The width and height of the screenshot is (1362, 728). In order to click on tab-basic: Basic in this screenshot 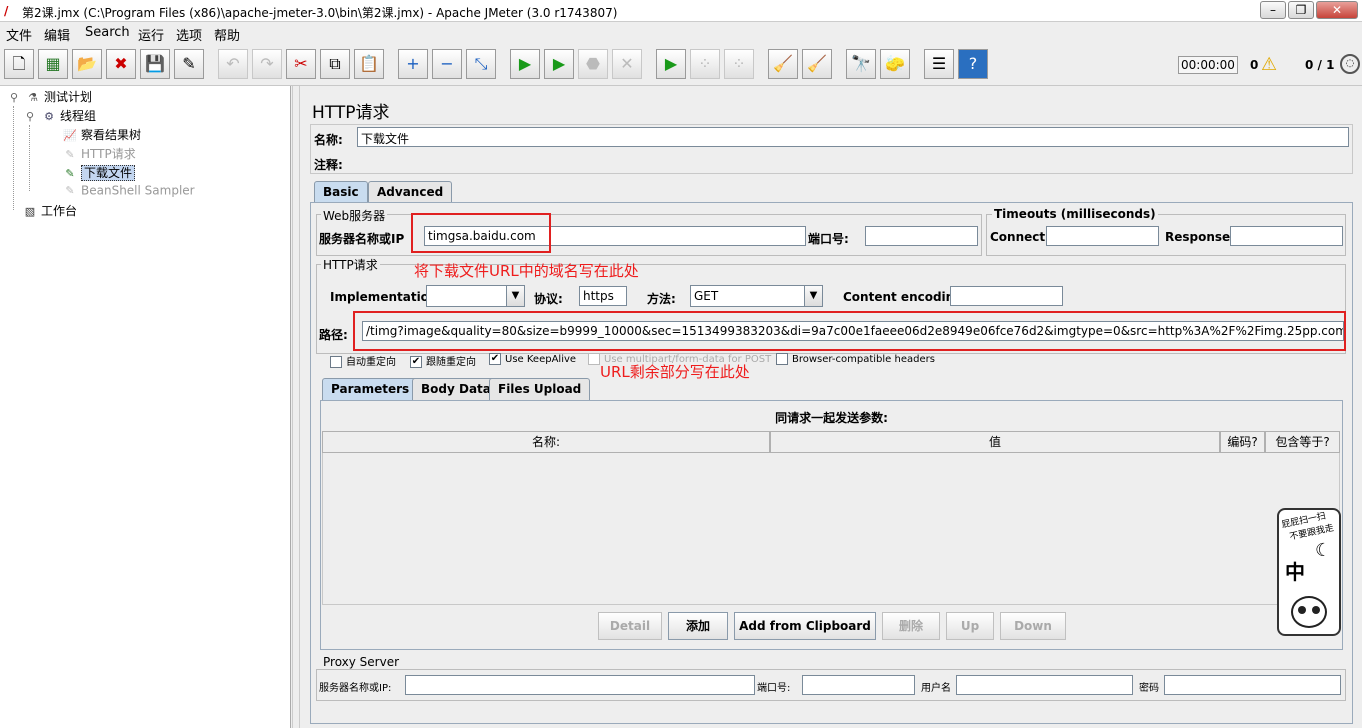, I will do `click(341, 192)`.